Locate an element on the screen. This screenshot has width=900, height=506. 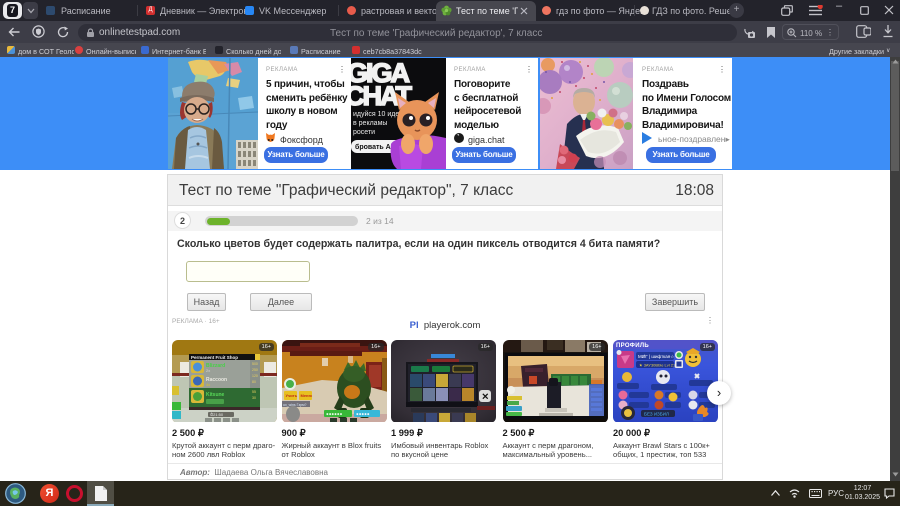
svg-text: ★ 3AY30Bblе Lvl 21 is located at coordinates (657, 364).